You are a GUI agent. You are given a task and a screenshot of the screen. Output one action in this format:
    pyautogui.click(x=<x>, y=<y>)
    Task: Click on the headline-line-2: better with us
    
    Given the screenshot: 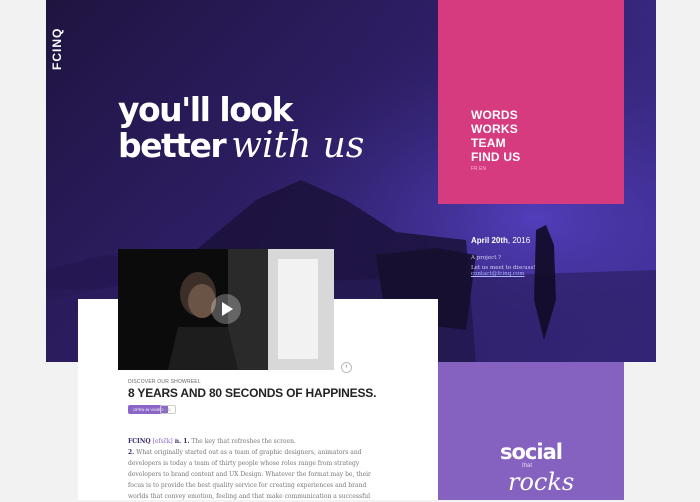 What is the action you would take?
    pyautogui.click(x=241, y=146)
    